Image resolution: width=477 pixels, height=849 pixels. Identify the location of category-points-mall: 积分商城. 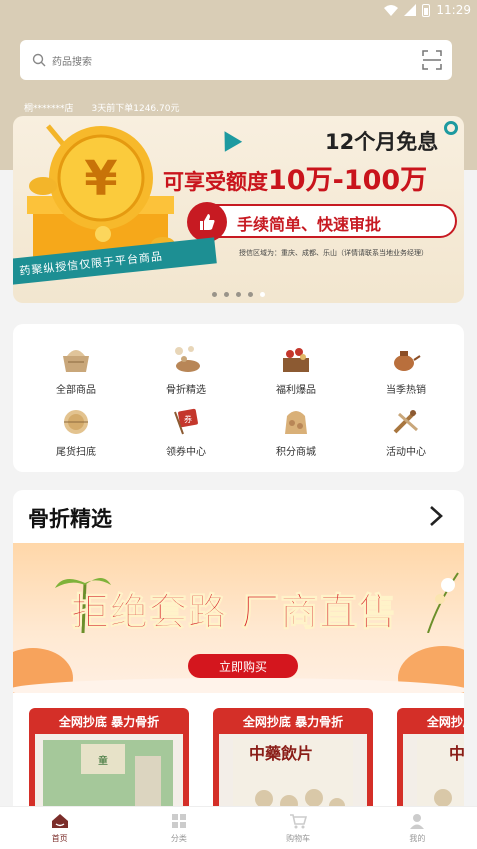
(296, 434).